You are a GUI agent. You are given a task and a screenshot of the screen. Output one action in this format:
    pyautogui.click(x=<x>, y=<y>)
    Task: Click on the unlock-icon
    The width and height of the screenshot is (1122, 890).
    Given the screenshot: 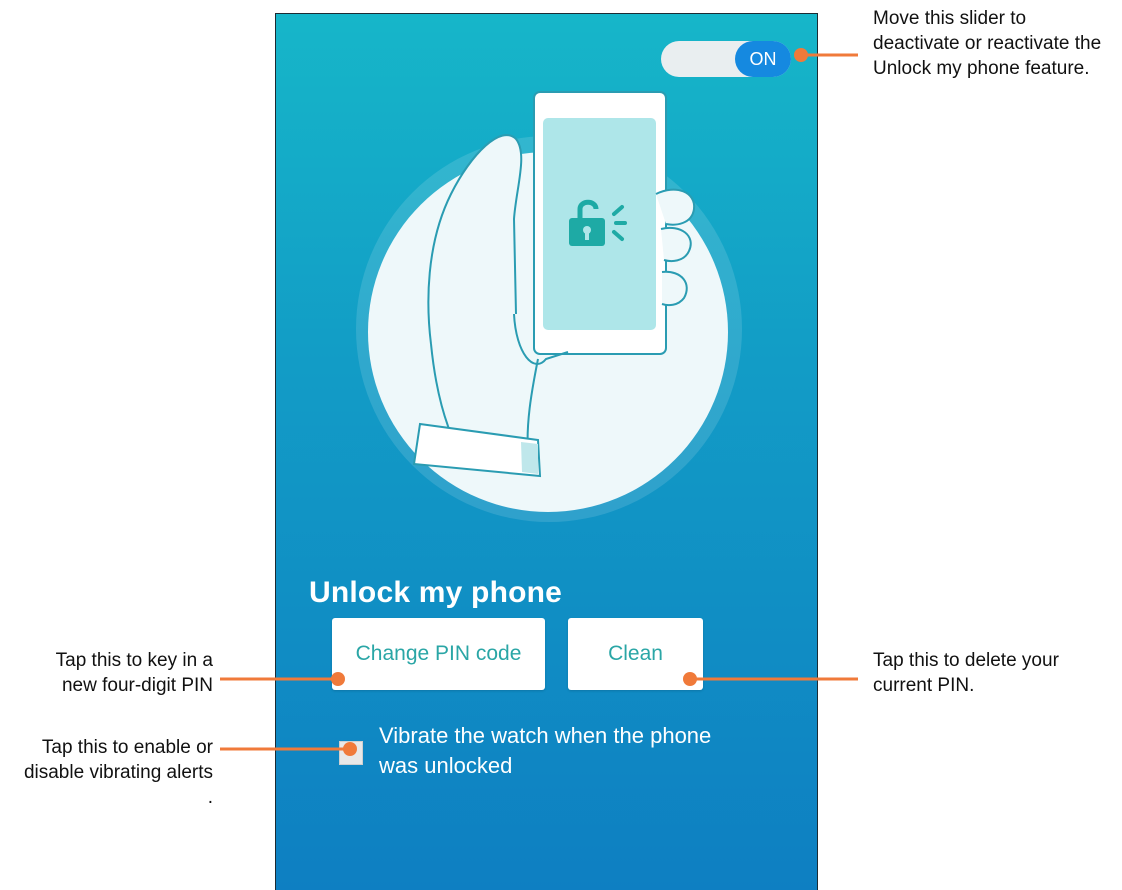 What is the action you would take?
    pyautogui.click(x=598, y=222)
    